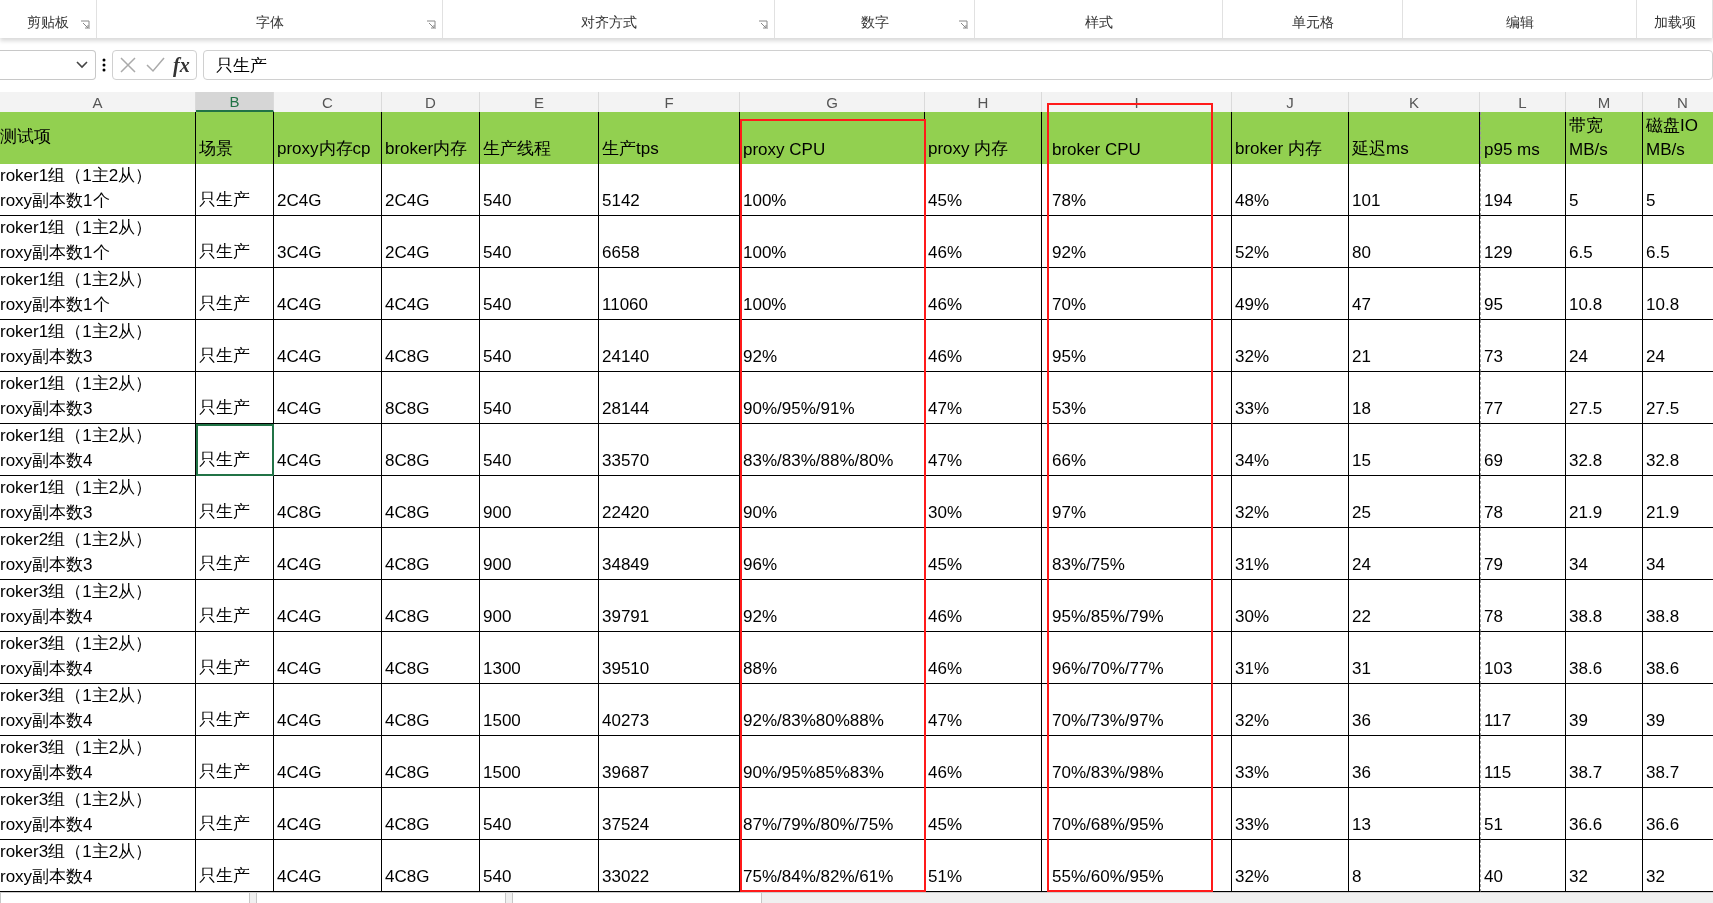  I want to click on table-cell: 28144, so click(669, 398).